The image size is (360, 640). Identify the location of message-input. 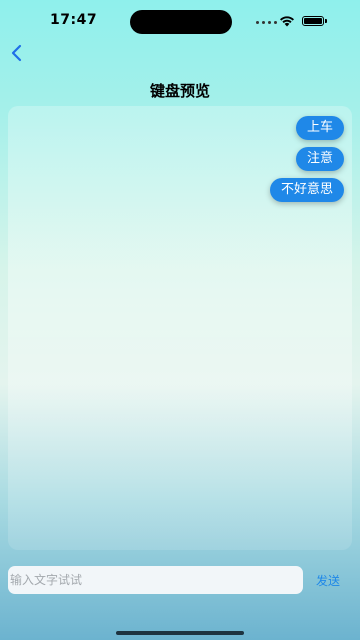
(155, 580).